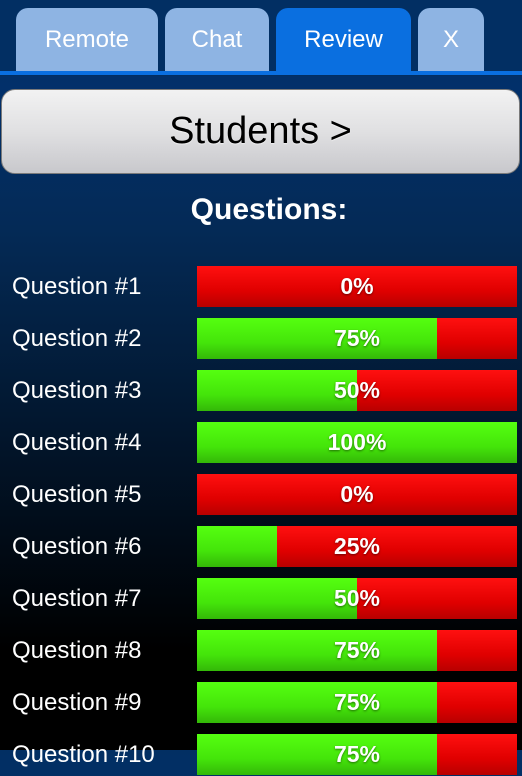 This screenshot has width=522, height=776. I want to click on questions-heading: Questions:, so click(269, 209).